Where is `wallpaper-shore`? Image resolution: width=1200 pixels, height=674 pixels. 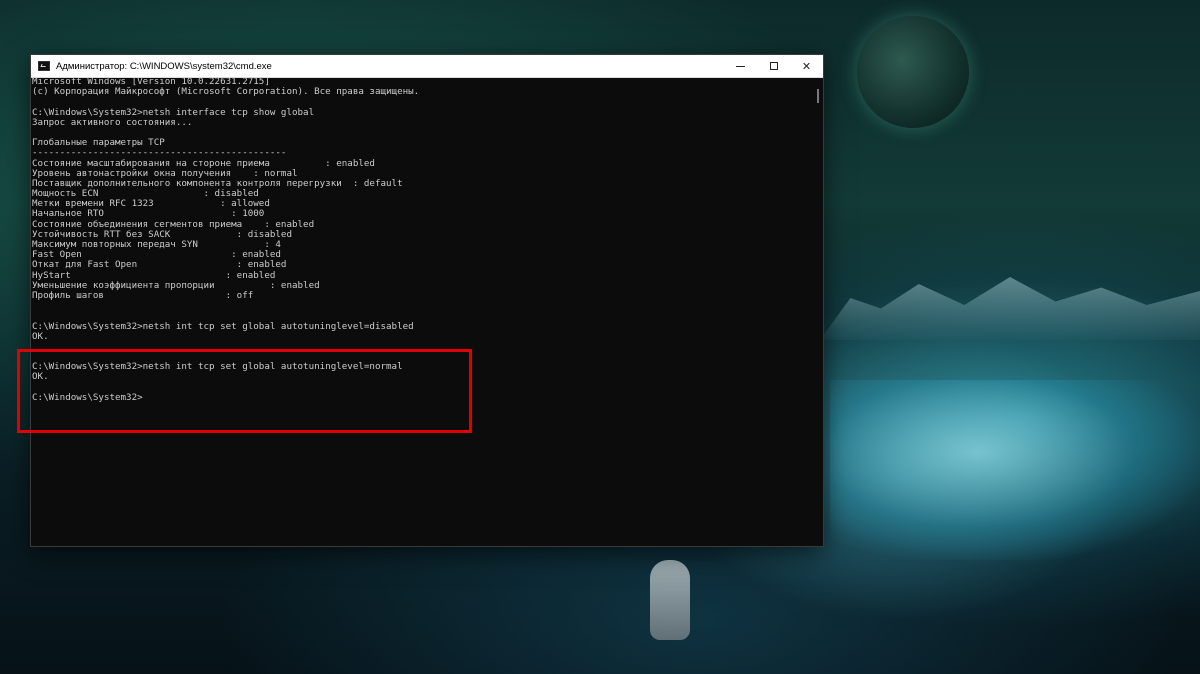 wallpaper-shore is located at coordinates (1015, 470).